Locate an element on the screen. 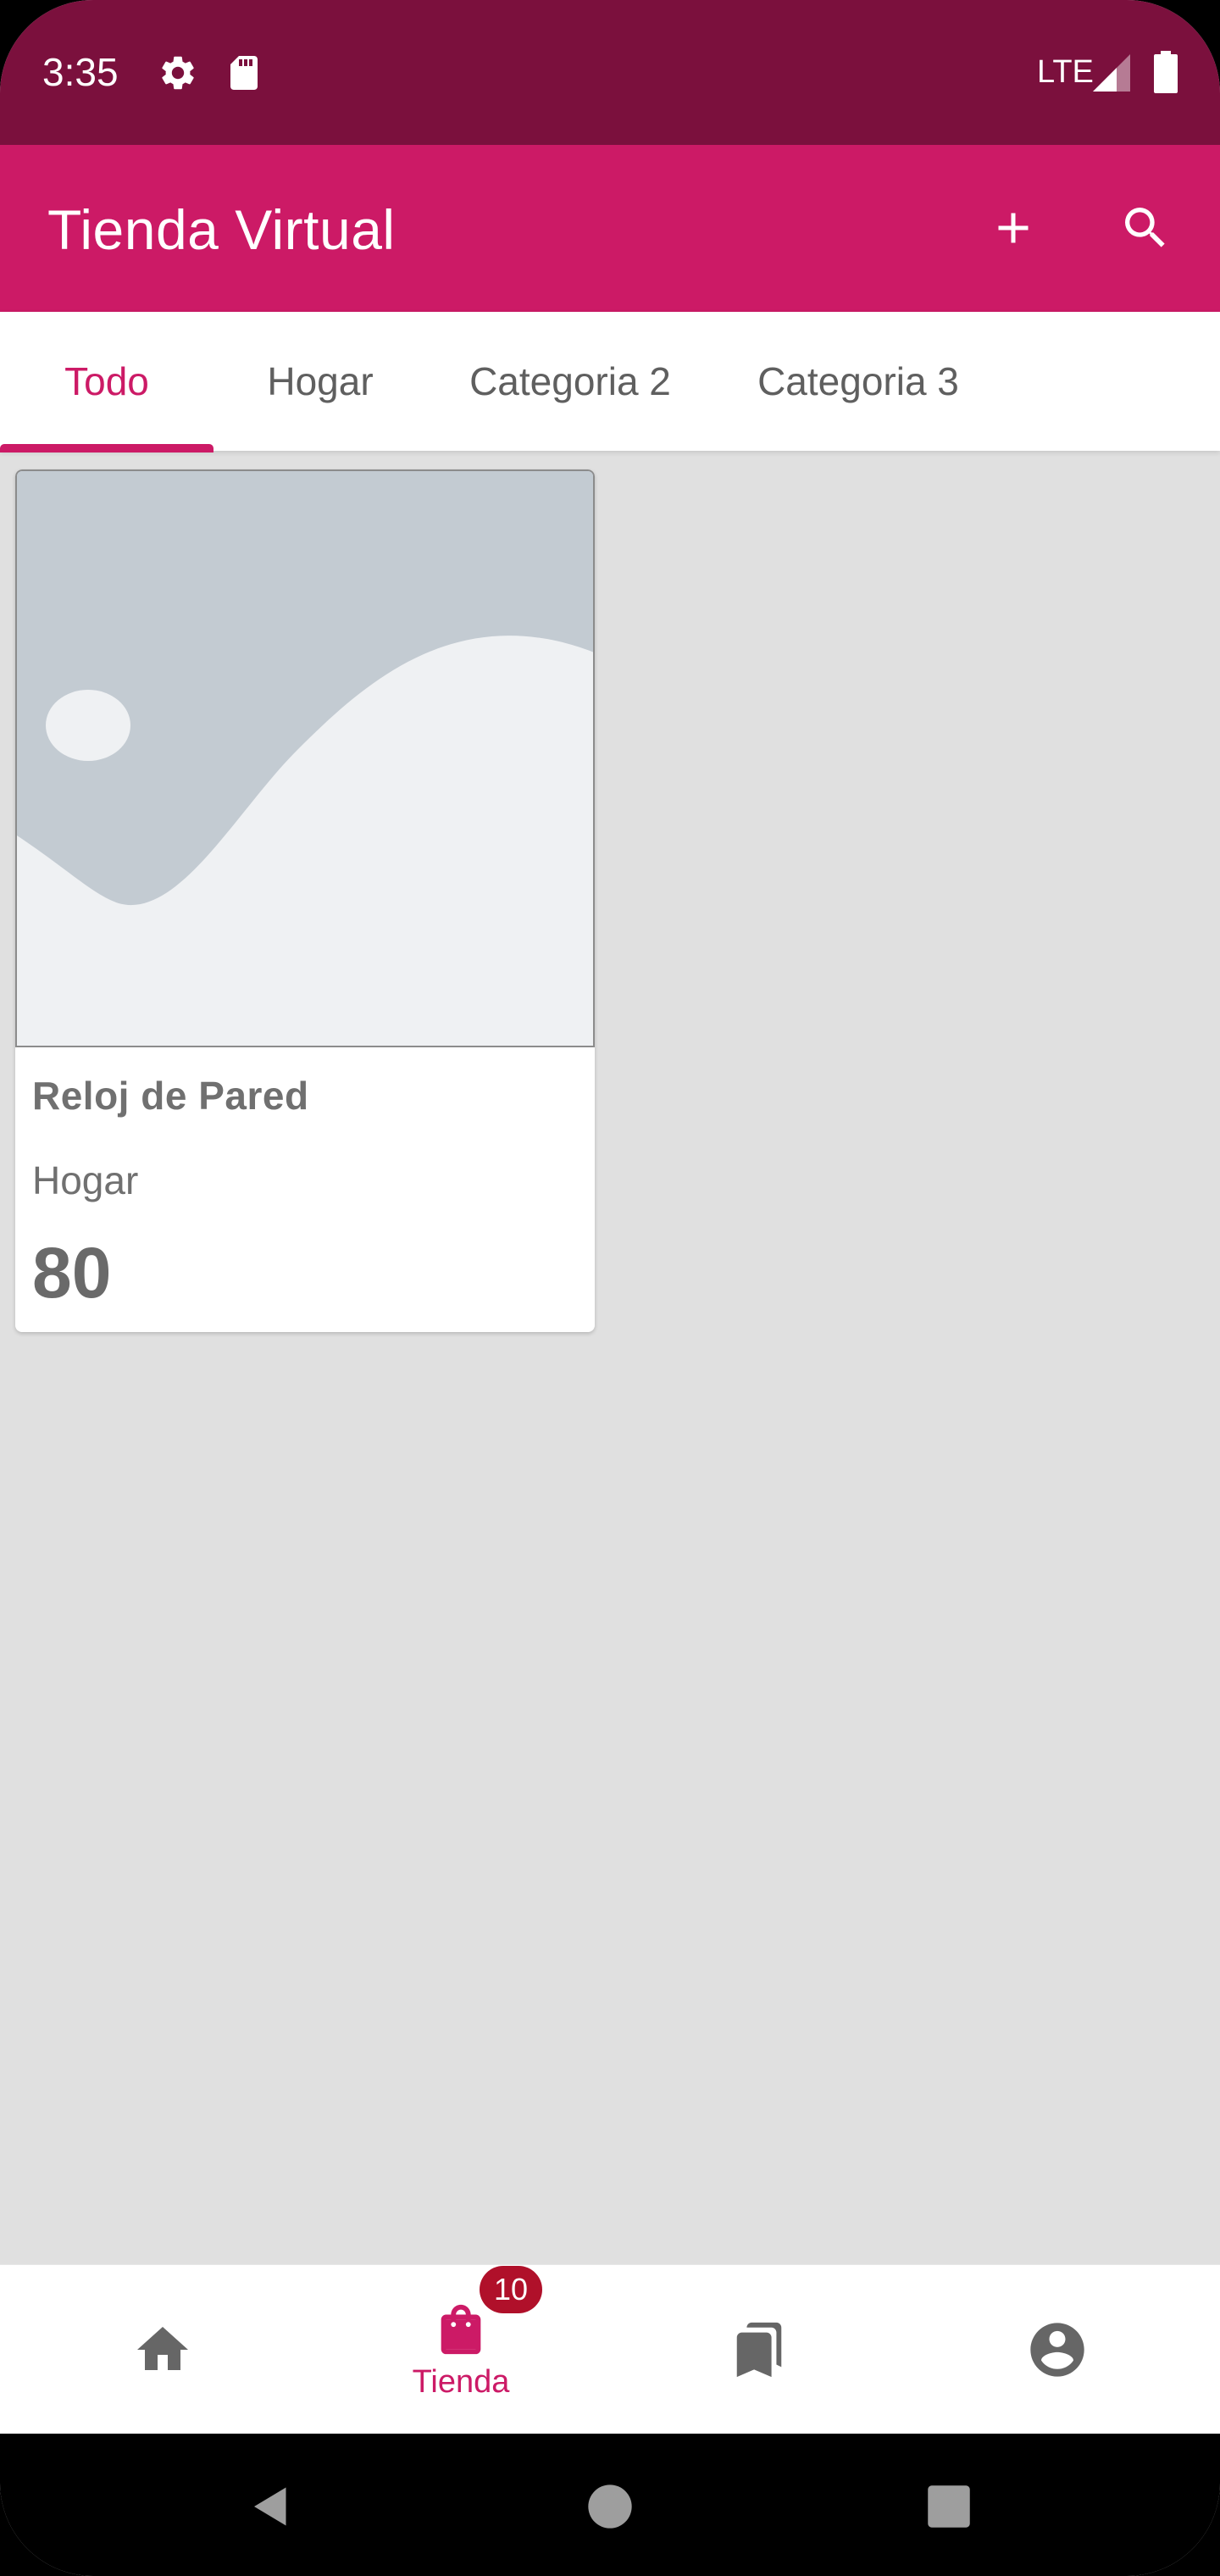 Image resolution: width=1220 pixels, height=2576 pixels. nav-tienda: Tienda is located at coordinates (460, 2349).